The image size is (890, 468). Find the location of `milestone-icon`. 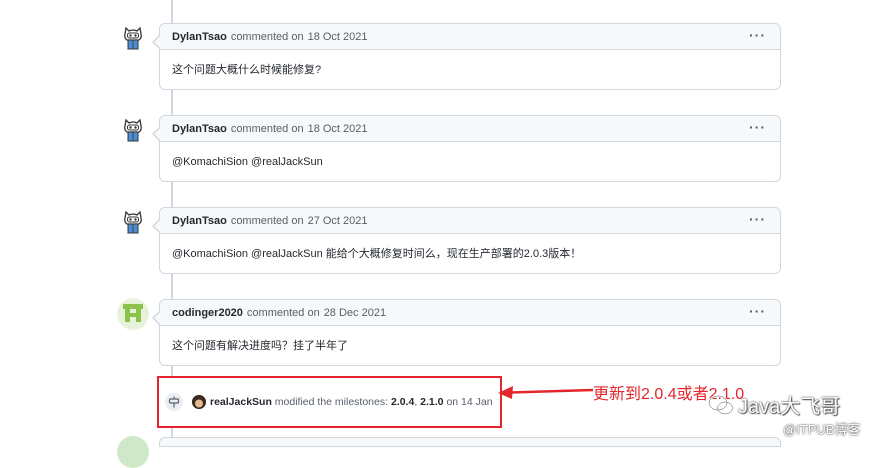

milestone-icon is located at coordinates (174, 402).